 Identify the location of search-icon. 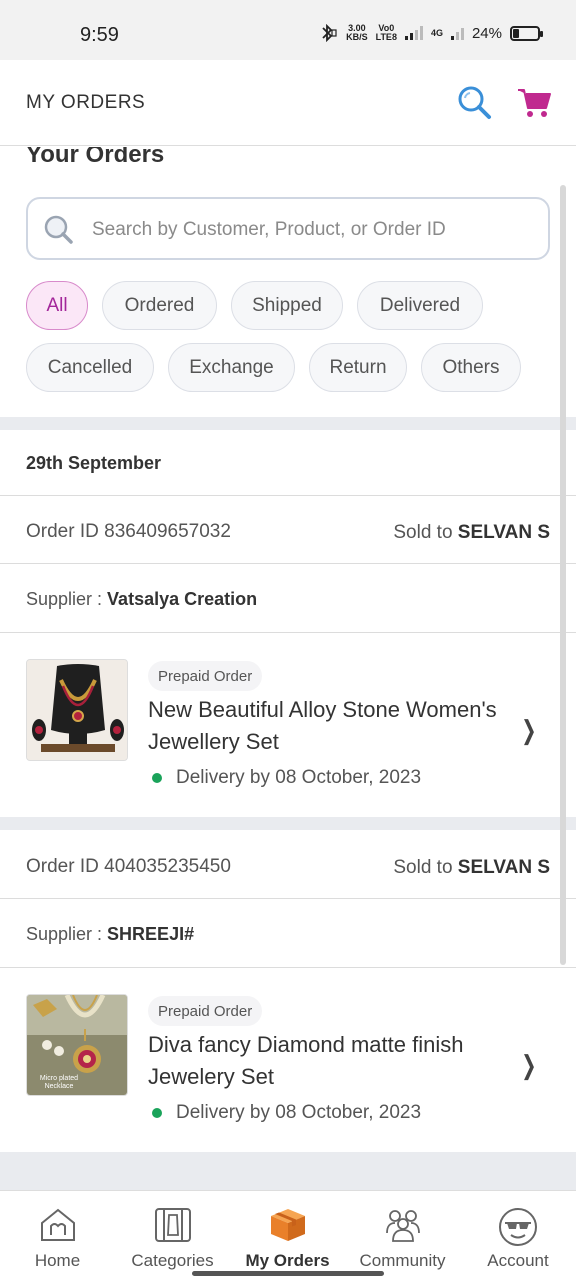
(474, 102).